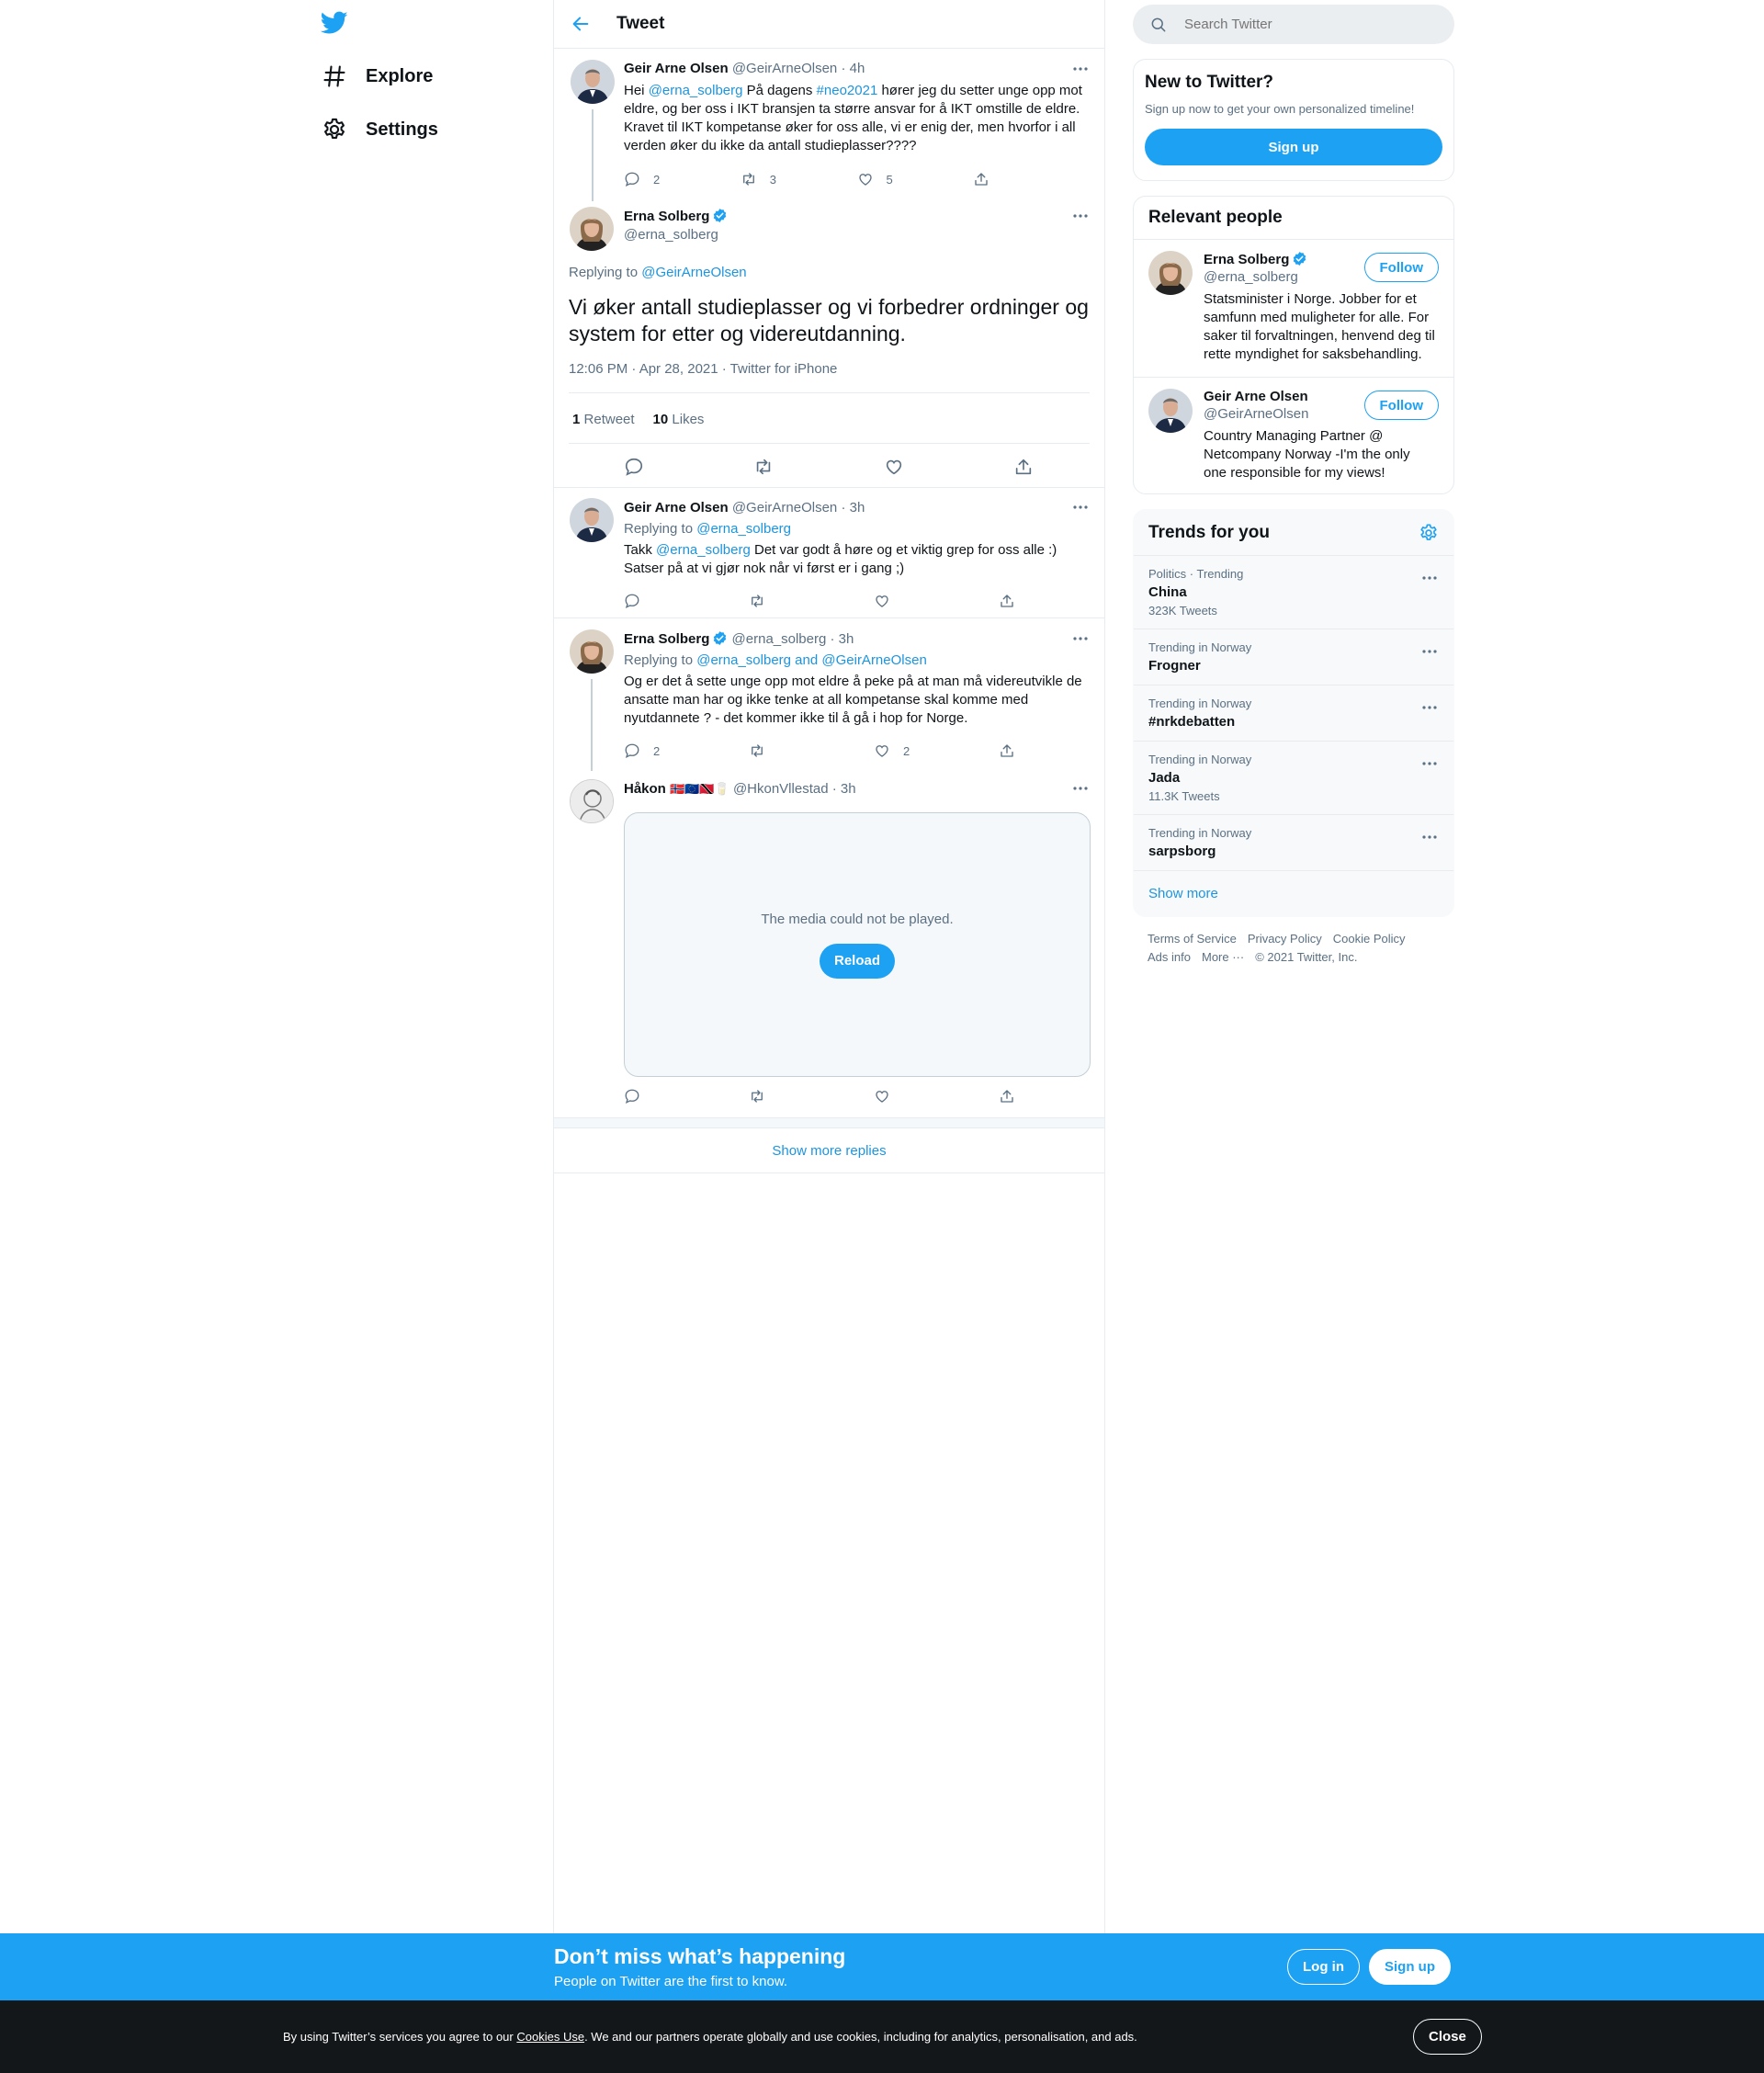  I want to click on person-name: Erna Solberg, so click(1246, 259).